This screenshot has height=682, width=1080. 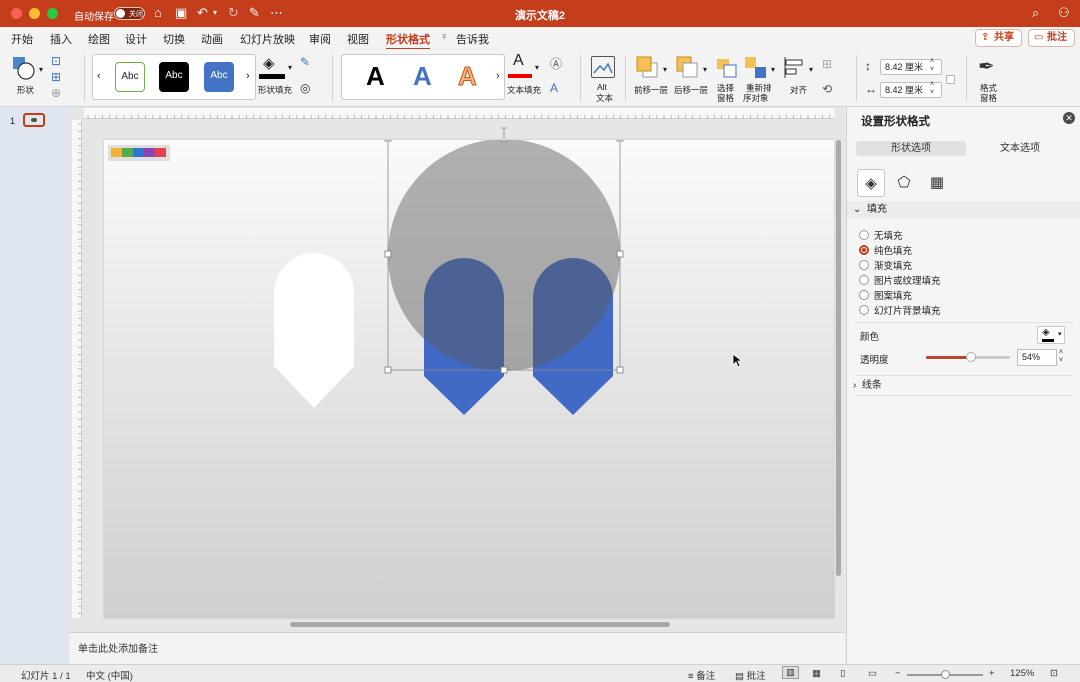 What do you see at coordinates (1051, 38) in the screenshot?
I see `comment-button: ▭ 批注` at bounding box center [1051, 38].